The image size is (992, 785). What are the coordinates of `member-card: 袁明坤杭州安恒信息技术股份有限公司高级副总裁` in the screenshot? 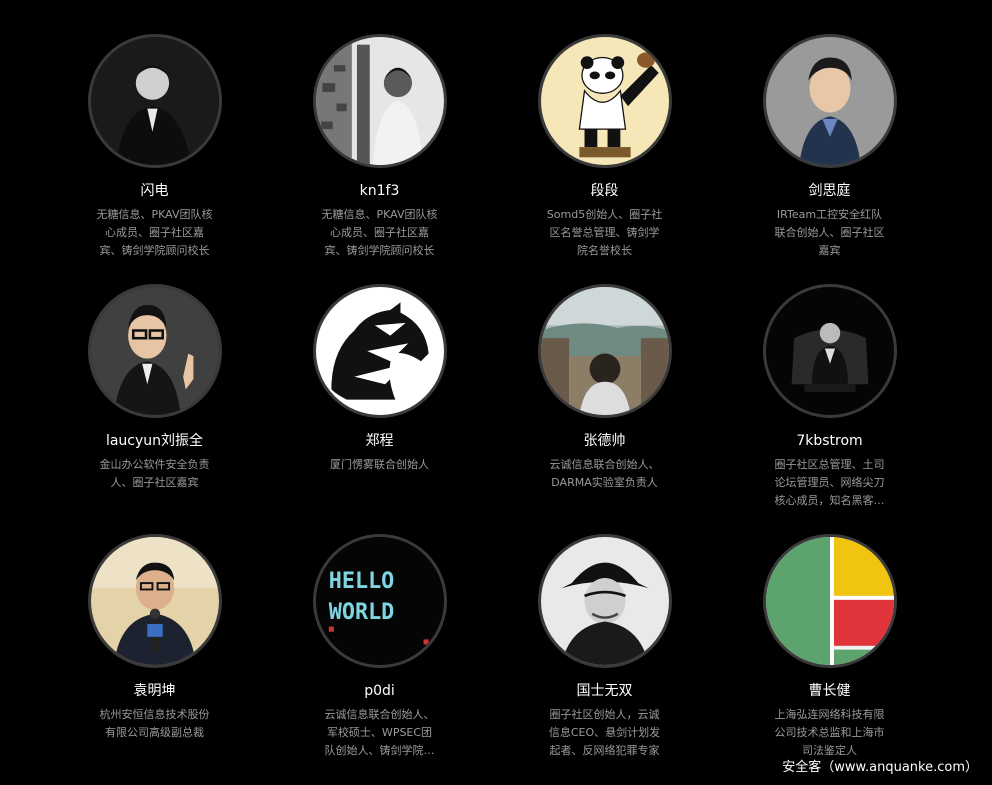 It's located at (154, 659).